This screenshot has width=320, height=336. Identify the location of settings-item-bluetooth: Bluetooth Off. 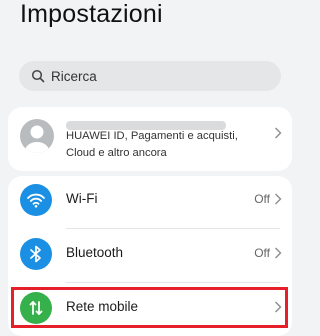
(150, 254).